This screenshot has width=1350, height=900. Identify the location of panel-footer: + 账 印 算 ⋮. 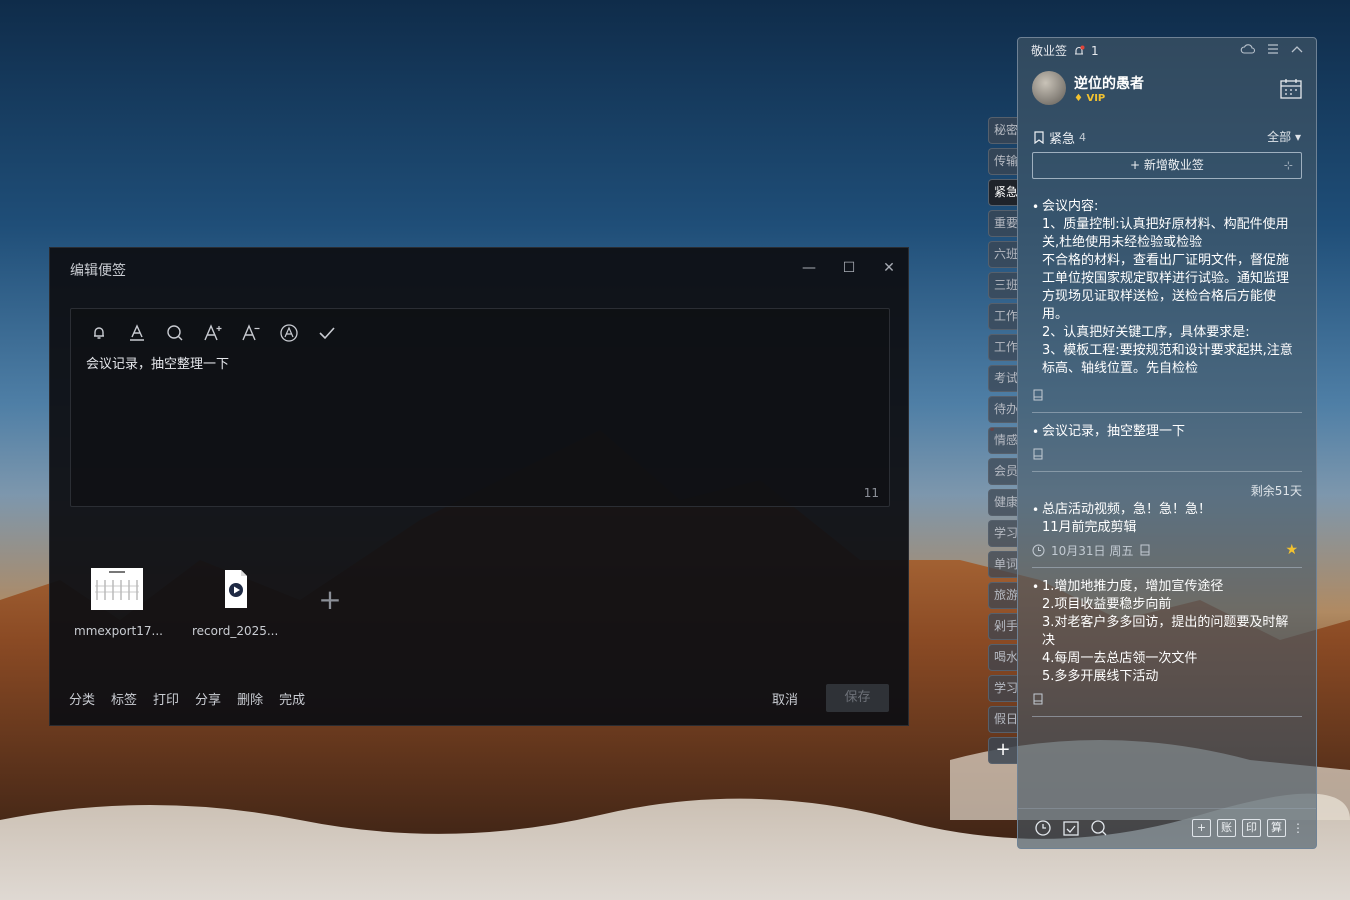
(1167, 828).